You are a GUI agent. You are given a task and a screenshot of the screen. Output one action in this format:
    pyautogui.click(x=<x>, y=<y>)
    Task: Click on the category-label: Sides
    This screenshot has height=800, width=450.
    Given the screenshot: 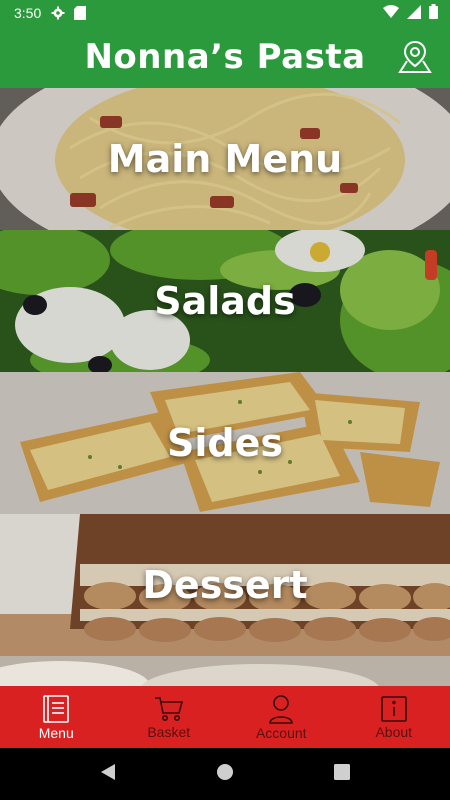 What is the action you would take?
    pyautogui.click(x=225, y=443)
    